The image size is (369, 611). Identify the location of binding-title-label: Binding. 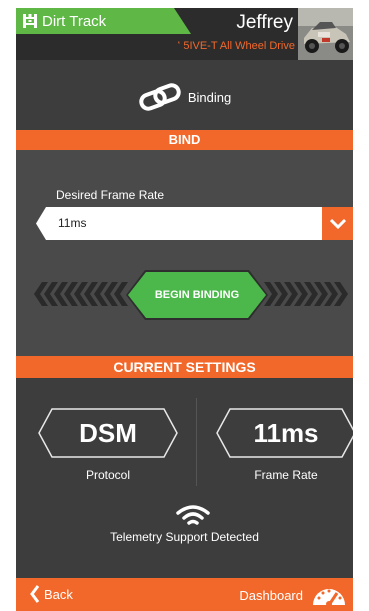
(209, 97).